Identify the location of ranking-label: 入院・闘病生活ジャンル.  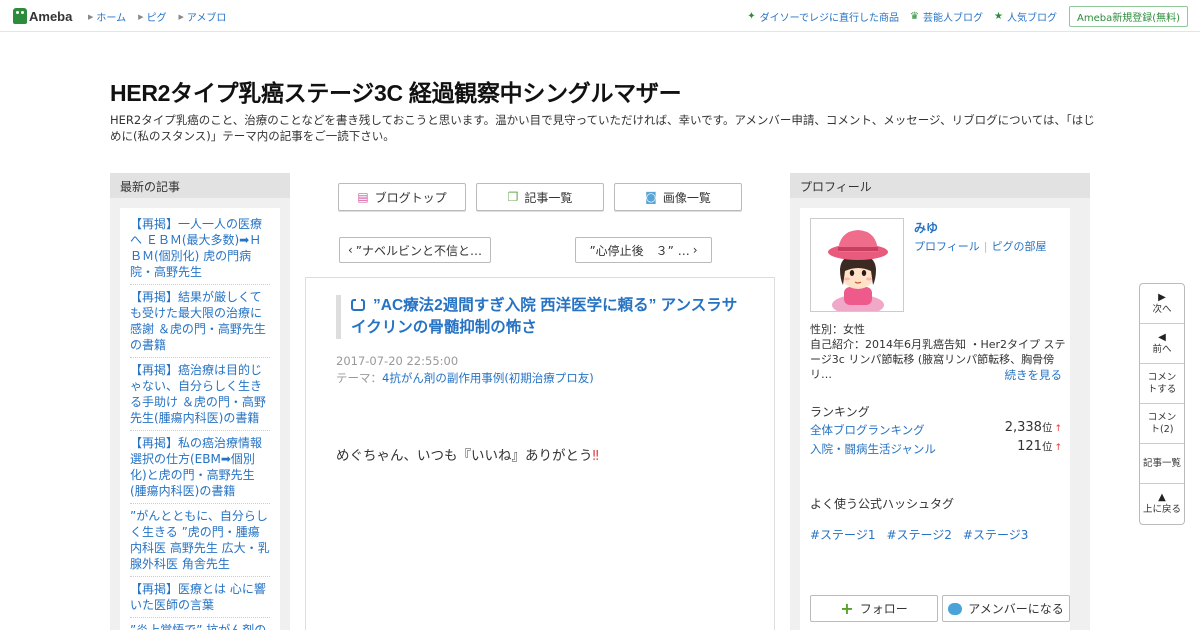
(873, 449).